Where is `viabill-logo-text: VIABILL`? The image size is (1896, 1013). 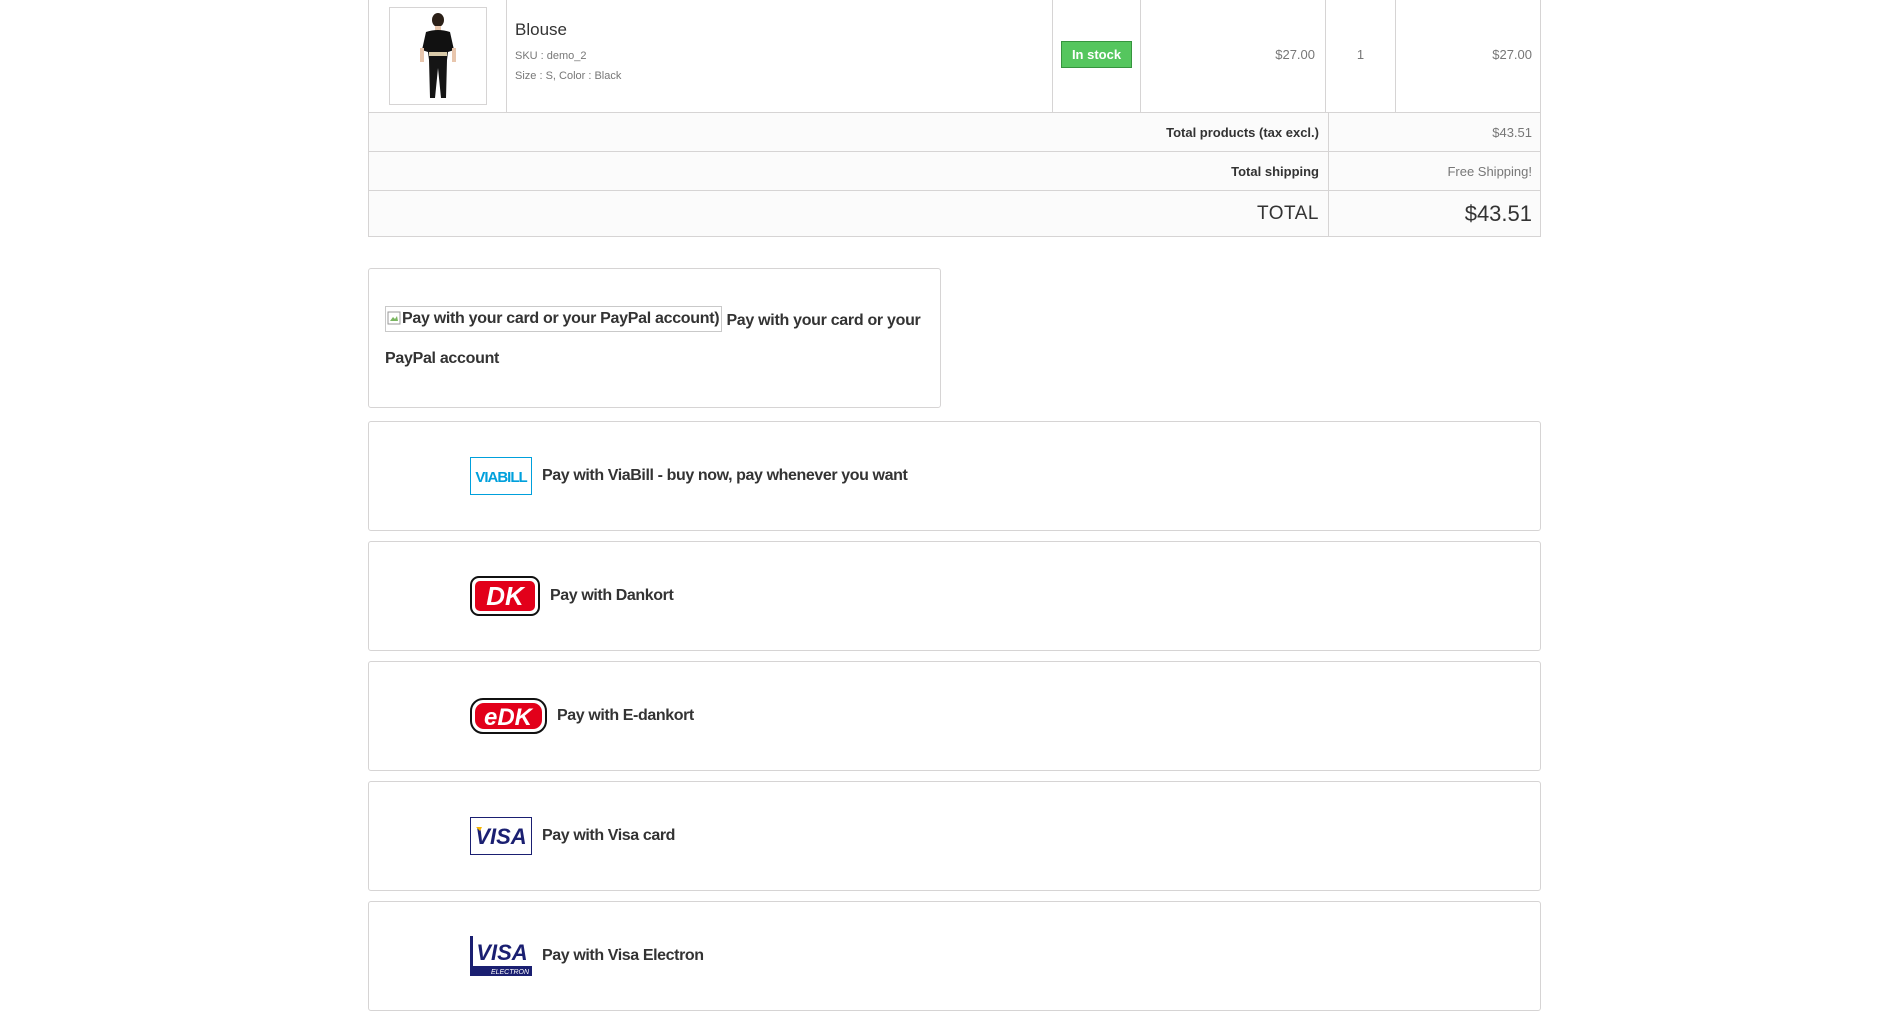 viabill-logo-text: VIABILL is located at coordinates (501, 477).